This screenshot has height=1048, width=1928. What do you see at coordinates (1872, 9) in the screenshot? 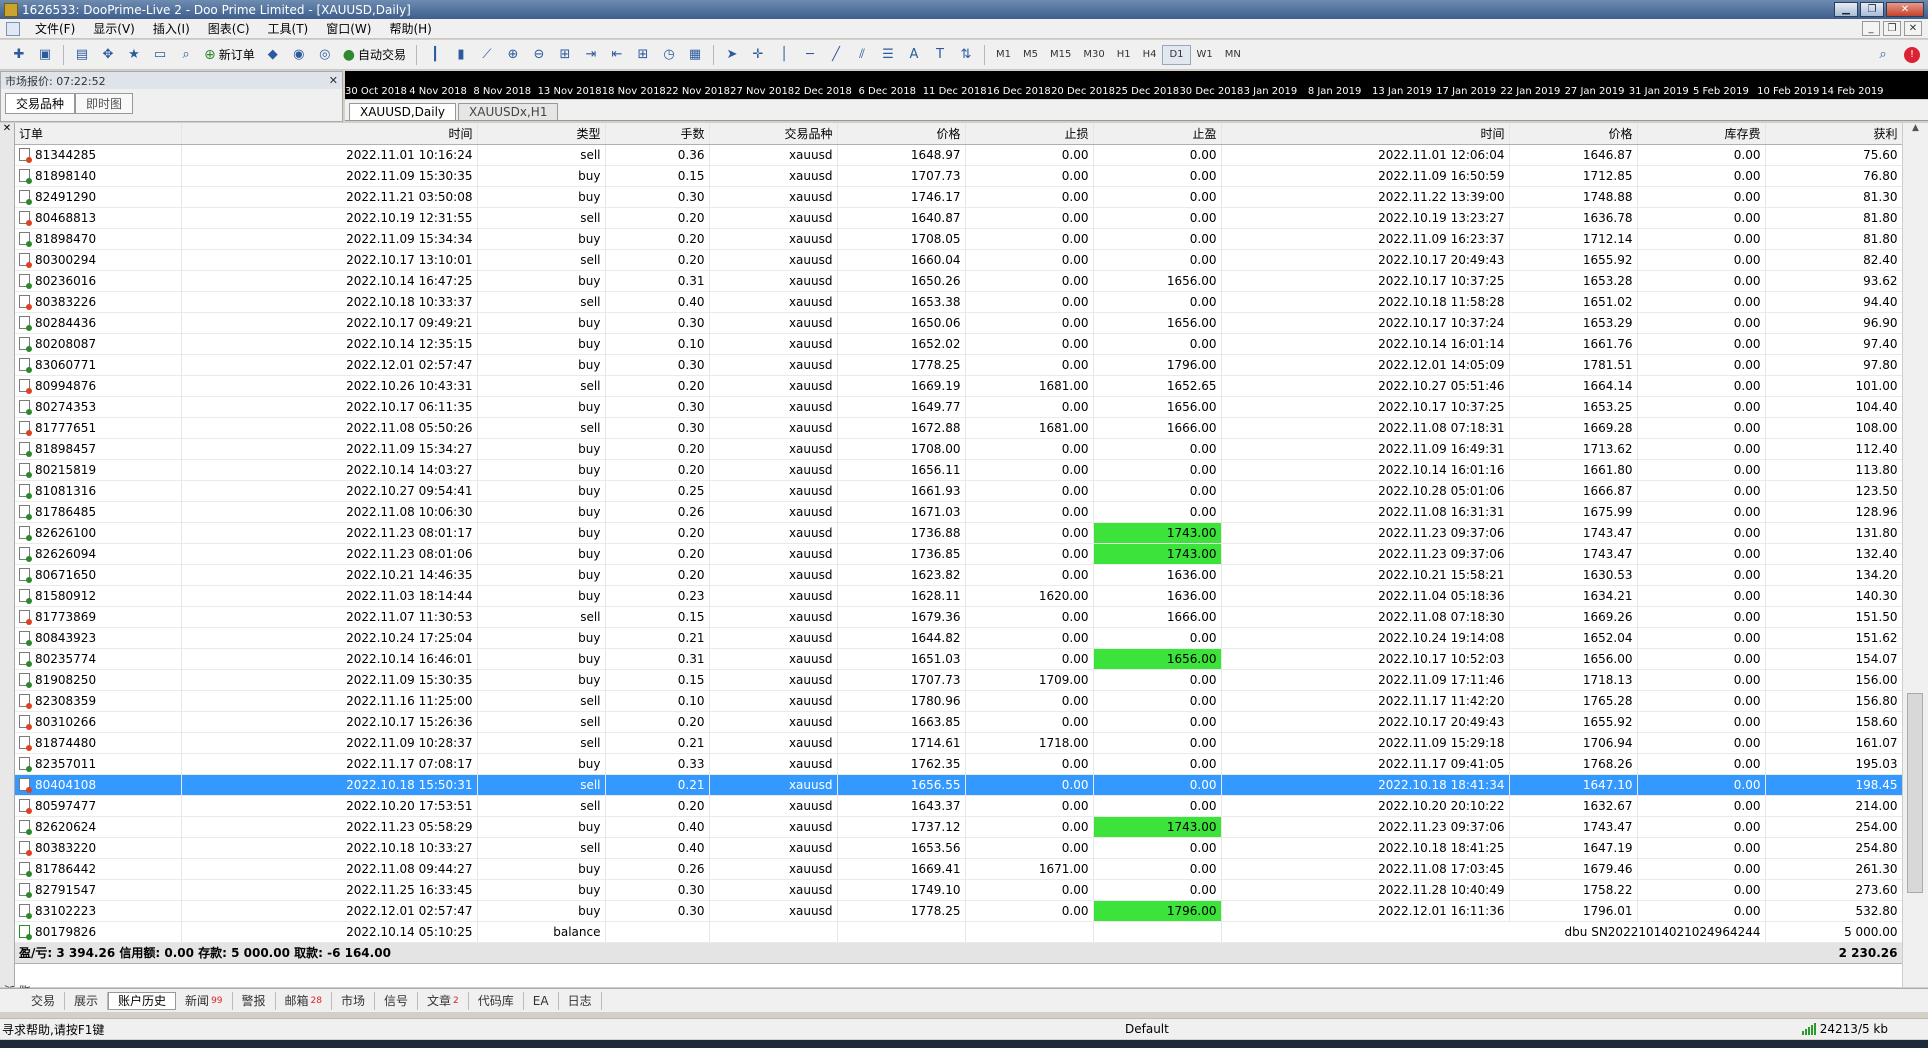
I see `maximize-button: ❐` at bounding box center [1872, 9].